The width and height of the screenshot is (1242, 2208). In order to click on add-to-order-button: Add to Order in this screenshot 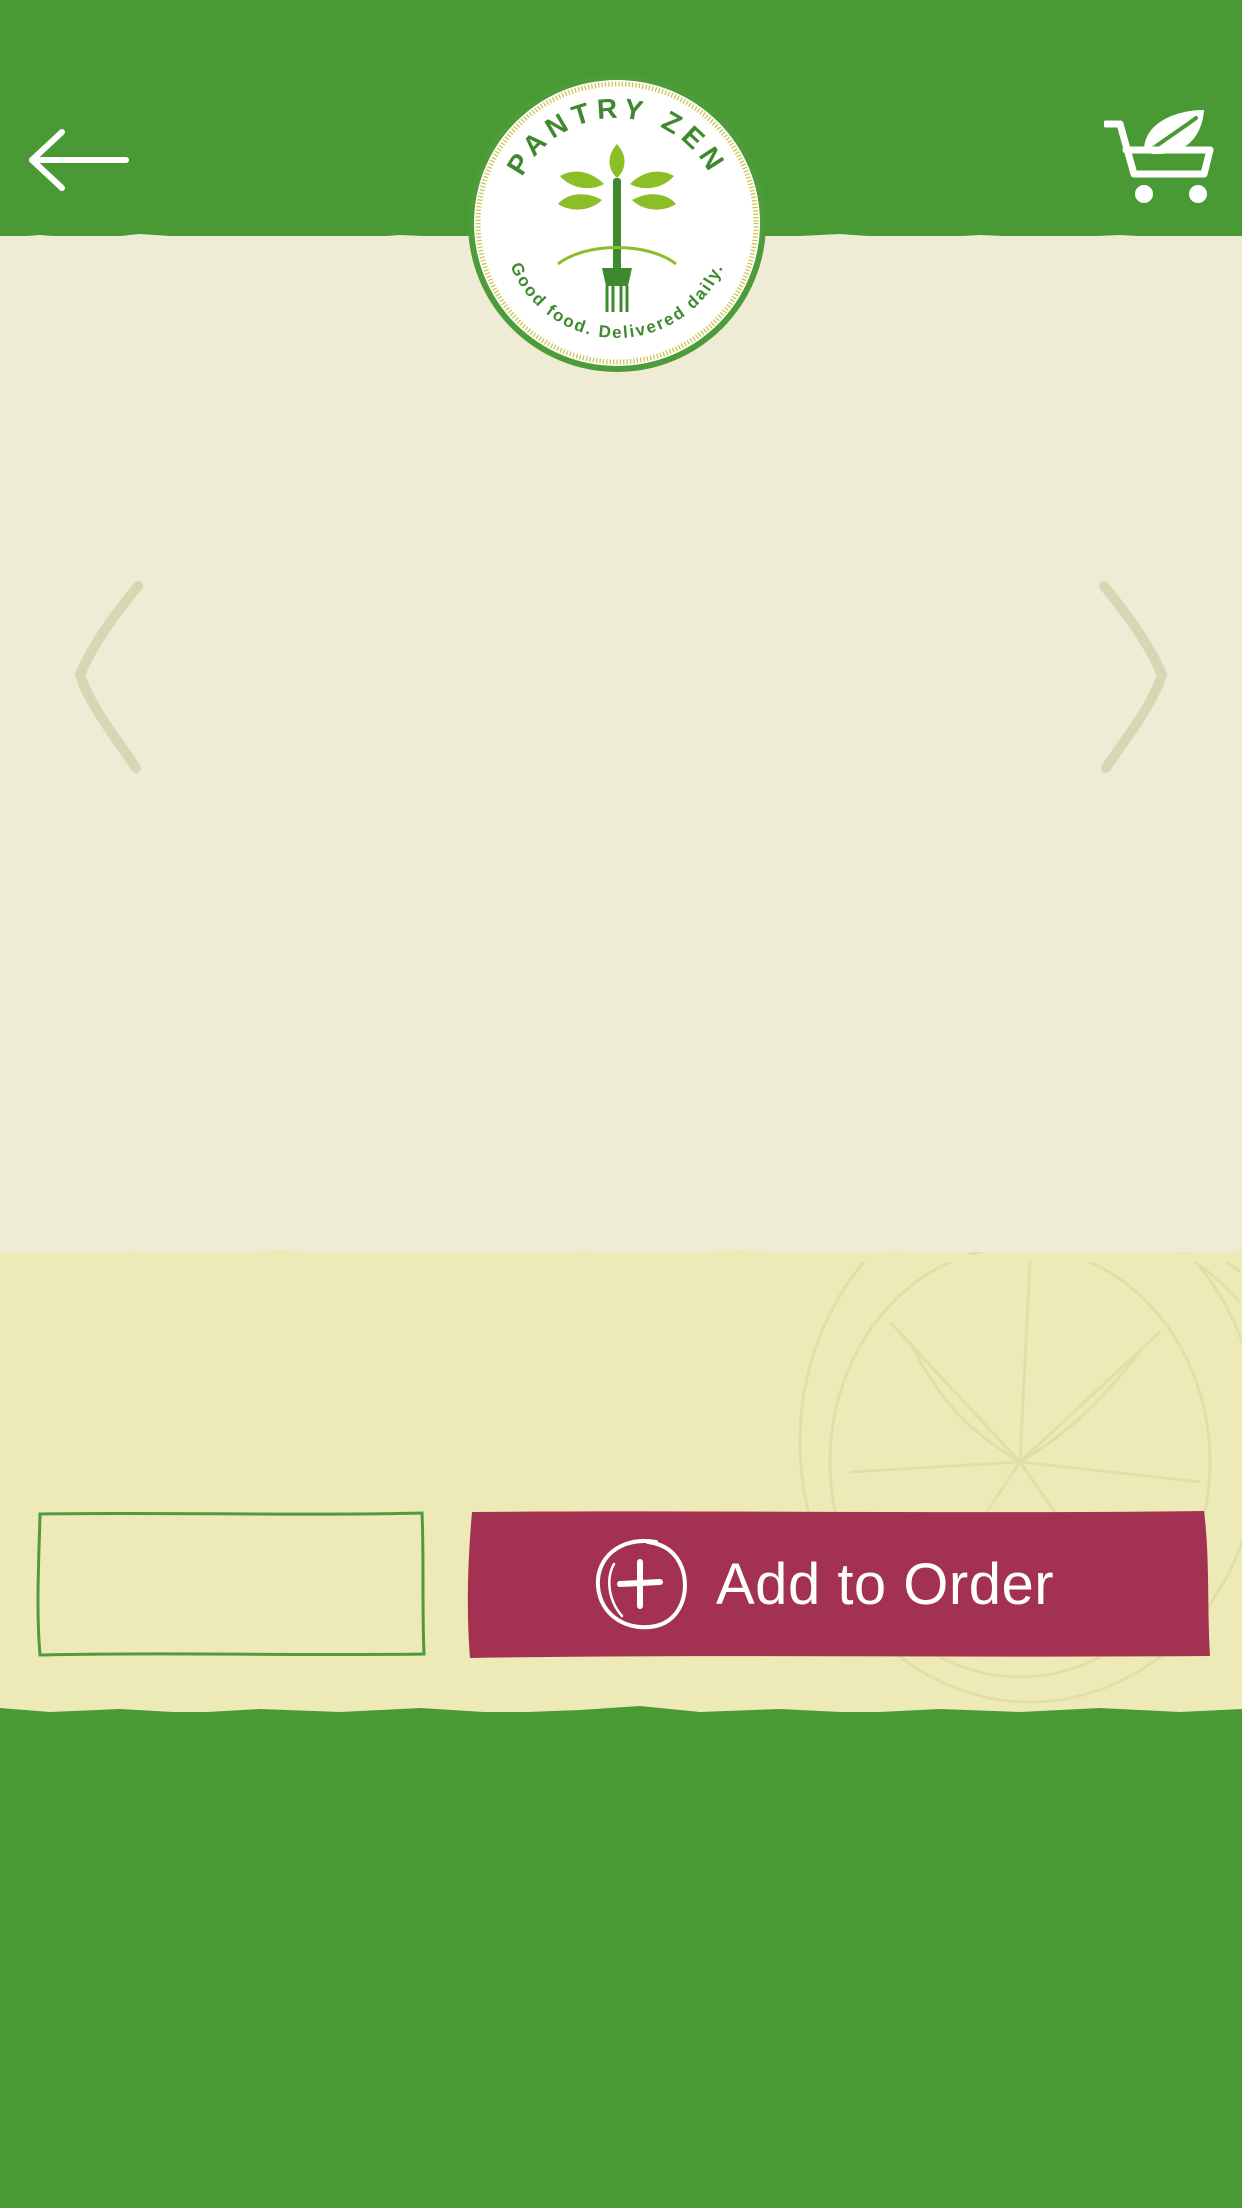, I will do `click(837, 1584)`.